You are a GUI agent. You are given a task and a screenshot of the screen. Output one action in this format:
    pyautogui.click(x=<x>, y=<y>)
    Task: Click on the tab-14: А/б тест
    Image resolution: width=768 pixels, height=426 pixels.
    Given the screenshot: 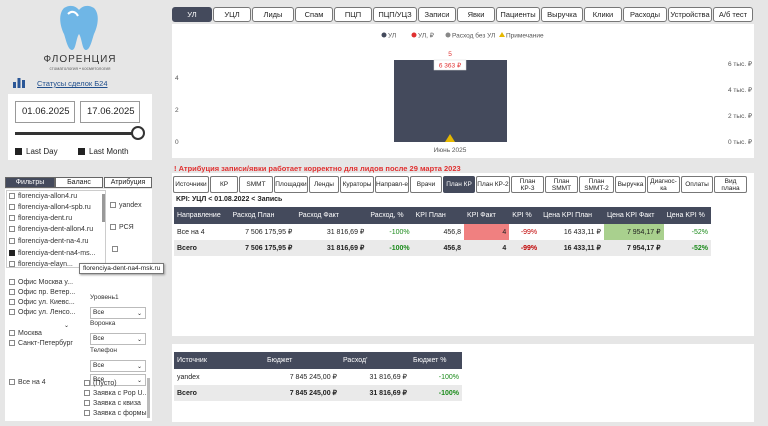 What is the action you would take?
    pyautogui.click(x=733, y=14)
    